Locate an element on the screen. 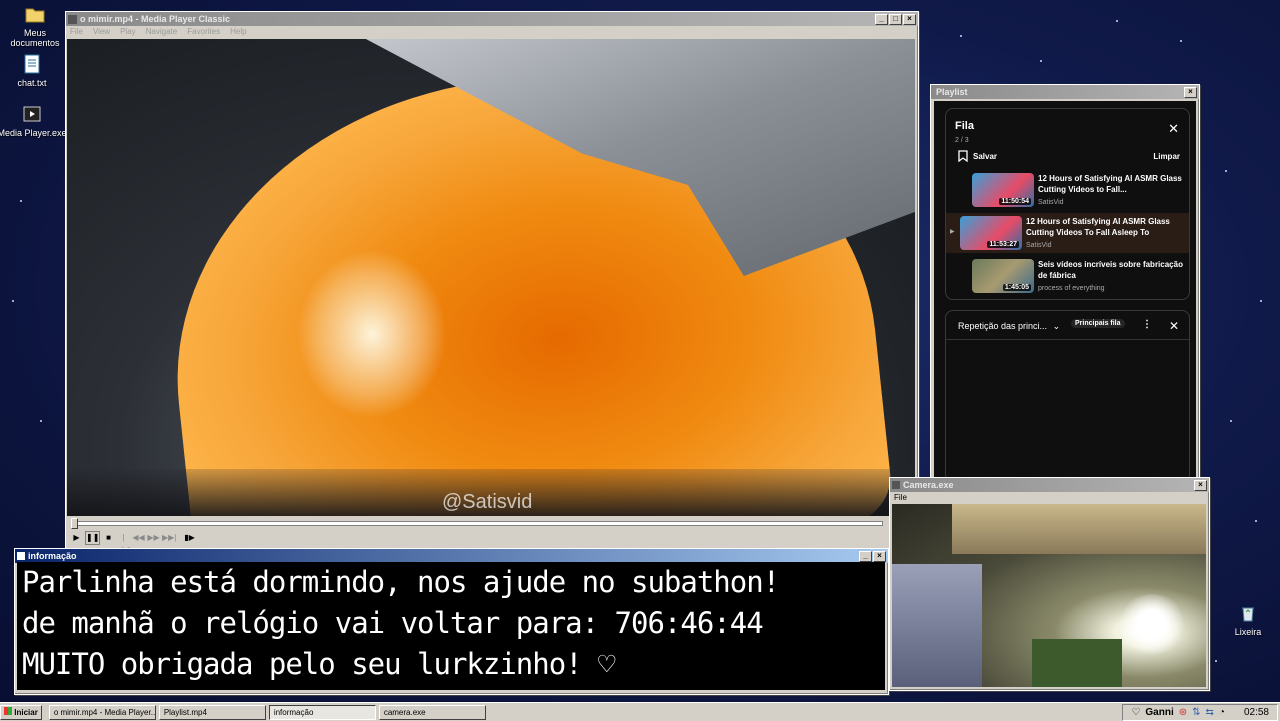 The height and width of the screenshot is (721, 1280). camera-feed is located at coordinates (1049, 595).